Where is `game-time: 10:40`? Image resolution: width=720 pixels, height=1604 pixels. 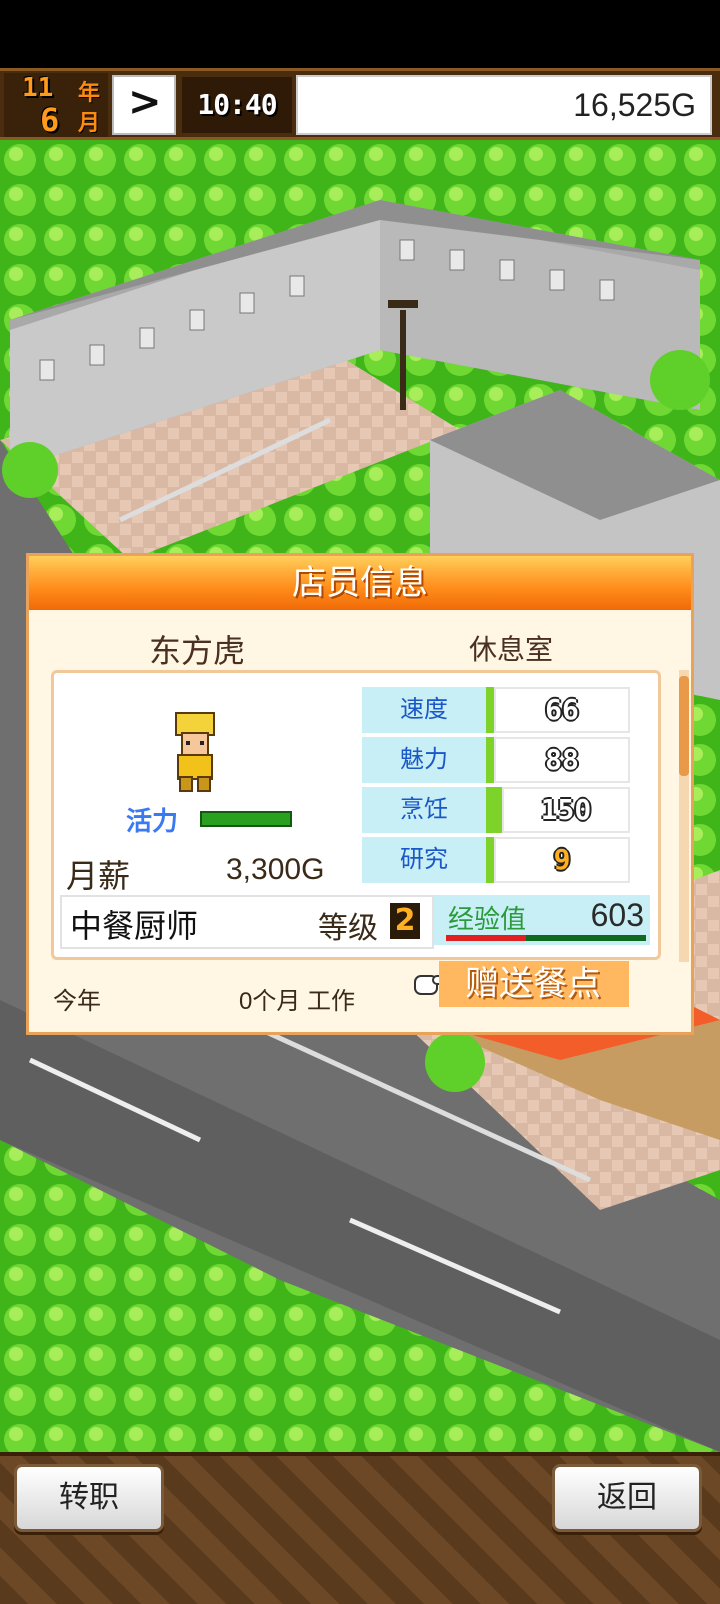
game-time: 10:40 is located at coordinates (237, 105).